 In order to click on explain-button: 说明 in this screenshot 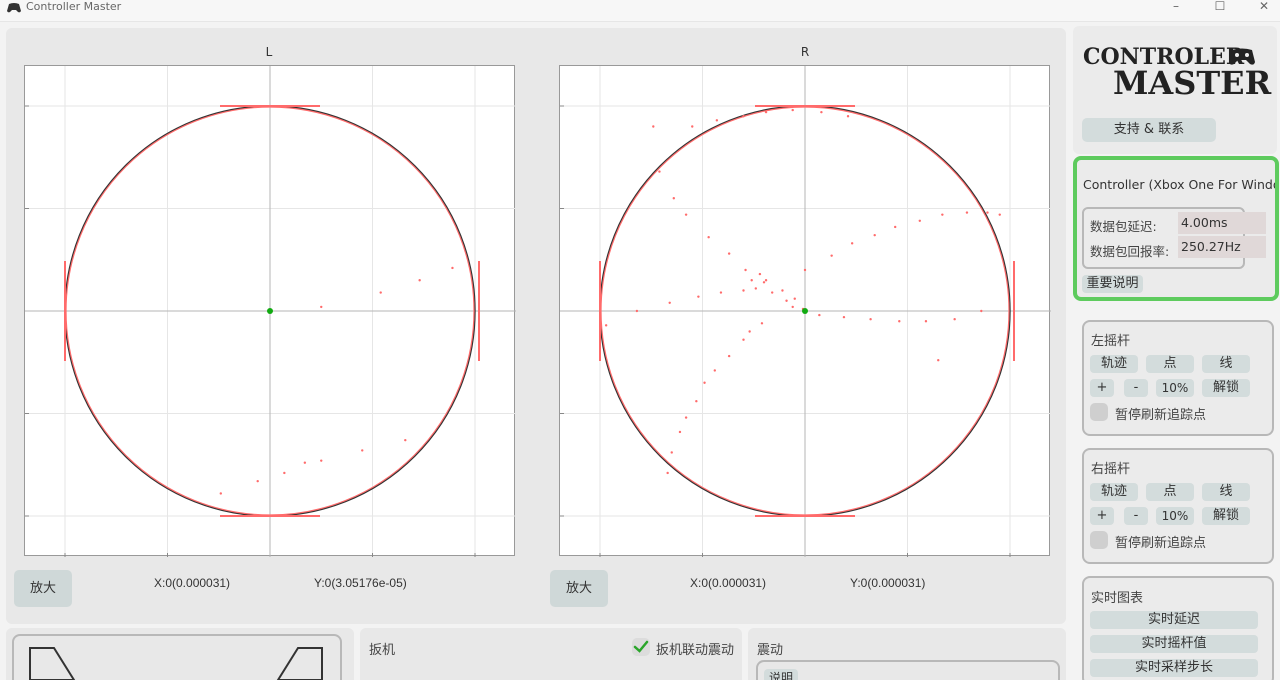, I will do `click(781, 674)`.